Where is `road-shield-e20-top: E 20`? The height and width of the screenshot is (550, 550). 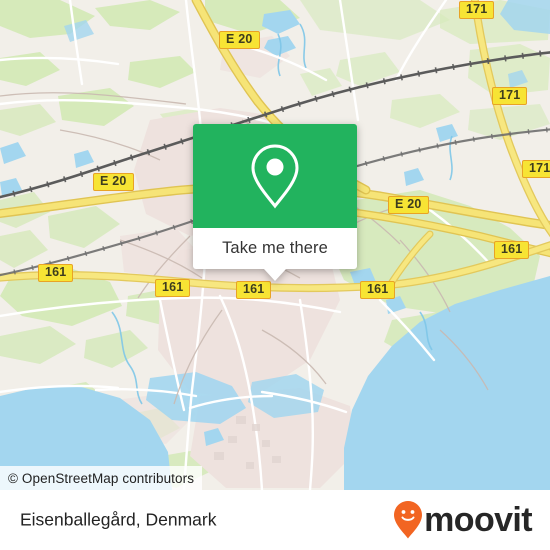
road-shield-e20-top: E 20 is located at coordinates (239, 40).